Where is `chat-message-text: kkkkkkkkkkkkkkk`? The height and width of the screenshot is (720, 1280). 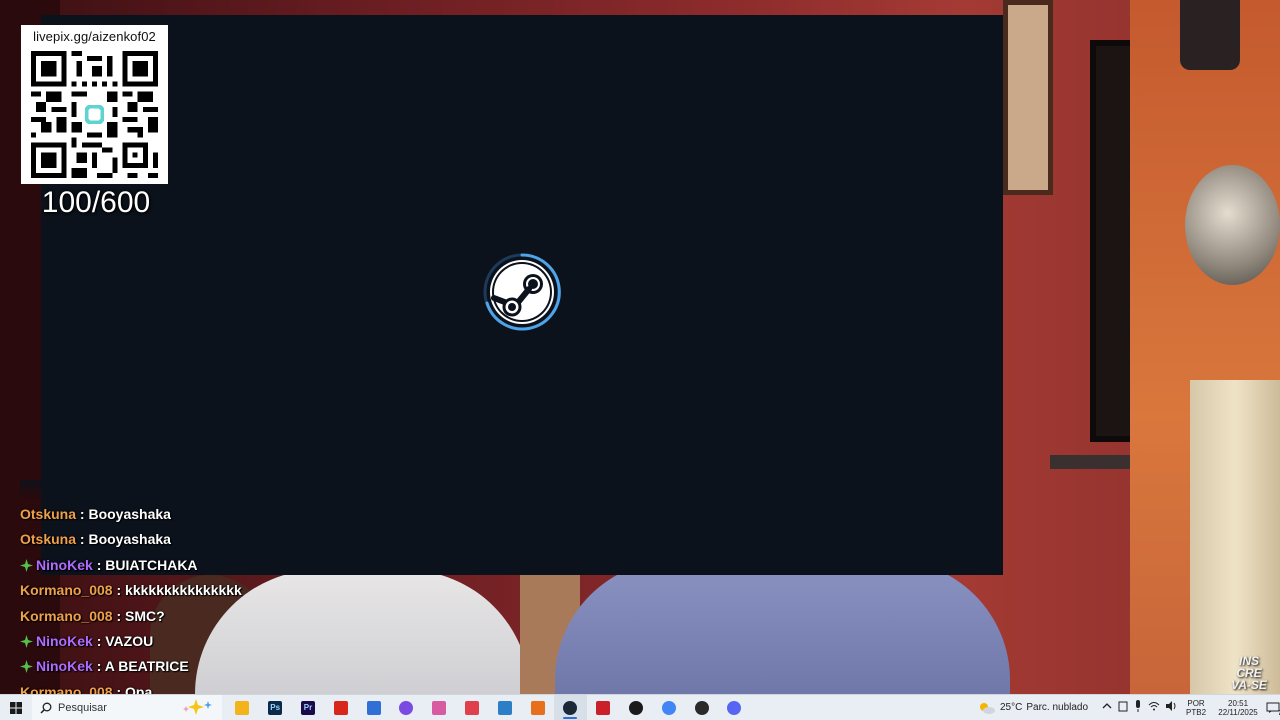 chat-message-text: kkkkkkkkkkkkkkk is located at coordinates (183, 590).